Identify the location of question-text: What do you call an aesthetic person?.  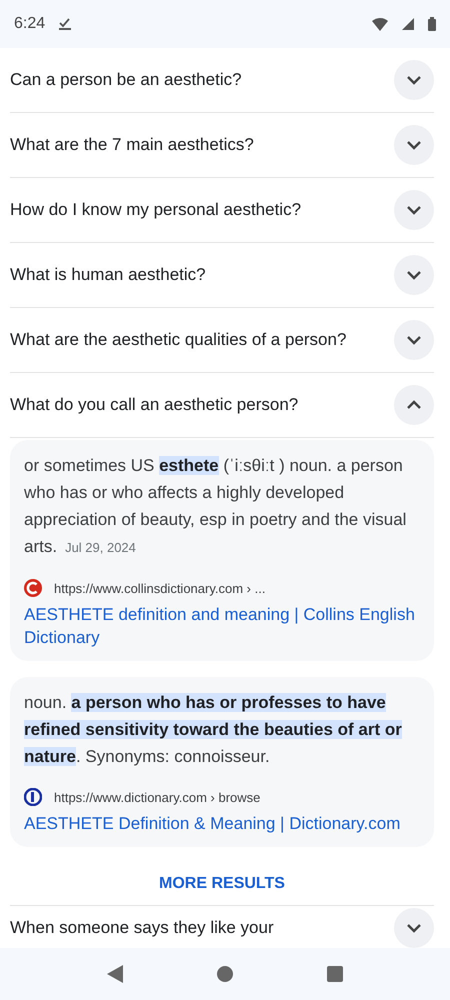
(154, 405).